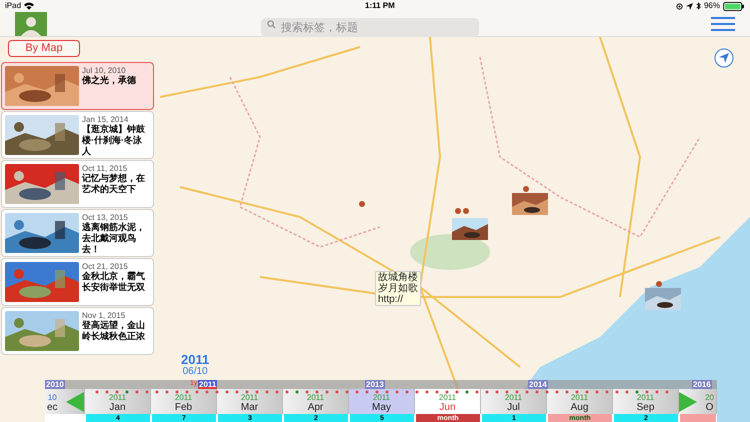  What do you see at coordinates (370, 27) in the screenshot?
I see `search-field: 搜索标签，标题` at bounding box center [370, 27].